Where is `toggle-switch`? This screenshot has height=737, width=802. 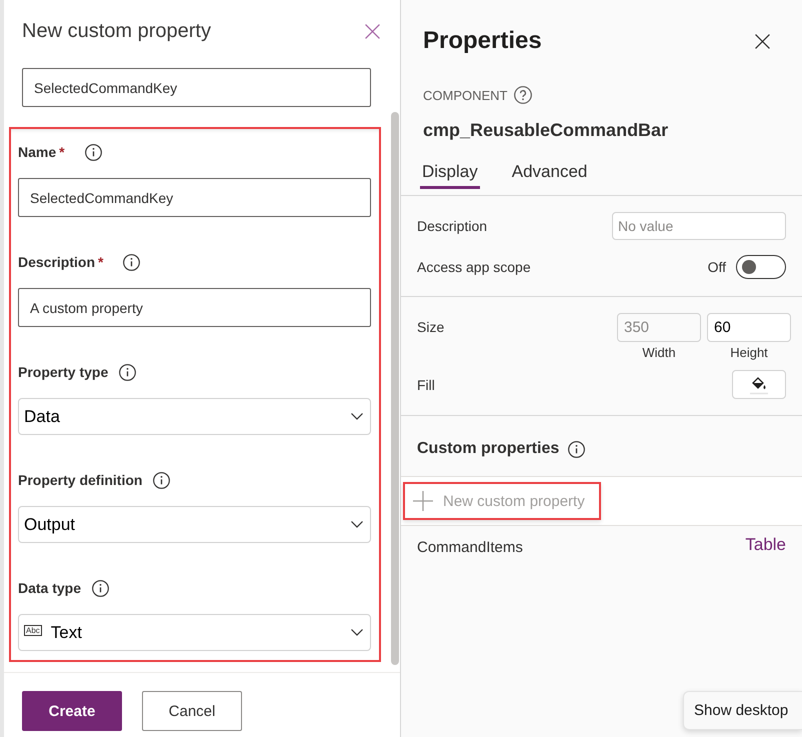 toggle-switch is located at coordinates (761, 267).